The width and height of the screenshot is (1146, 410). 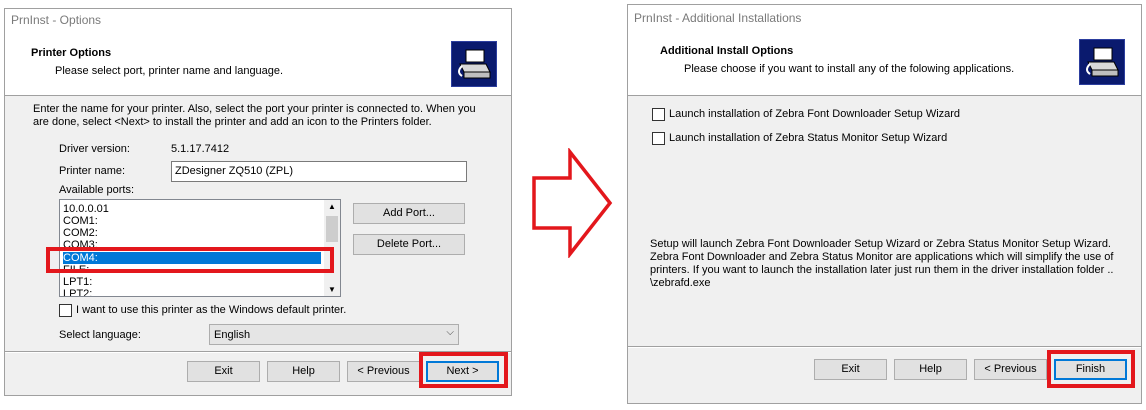 I want to click on chevron-down-icon: ⌵, so click(x=450, y=332).